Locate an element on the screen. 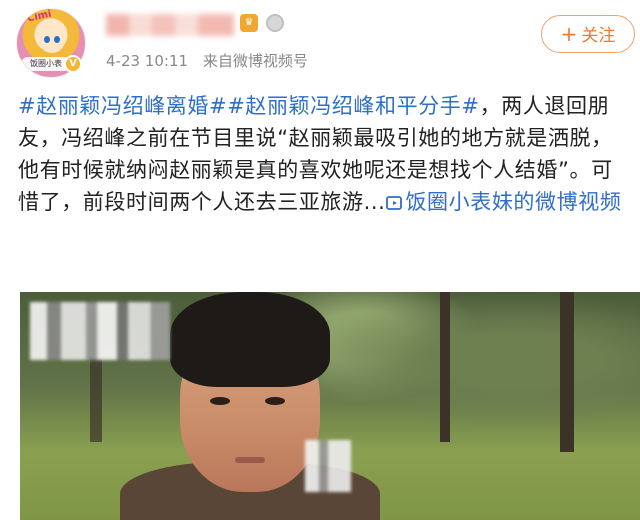 Image resolution: width=640 pixels, height=520 pixels. post-meta: 4-23 10:11 来自微博视频号 is located at coordinates (207, 60).